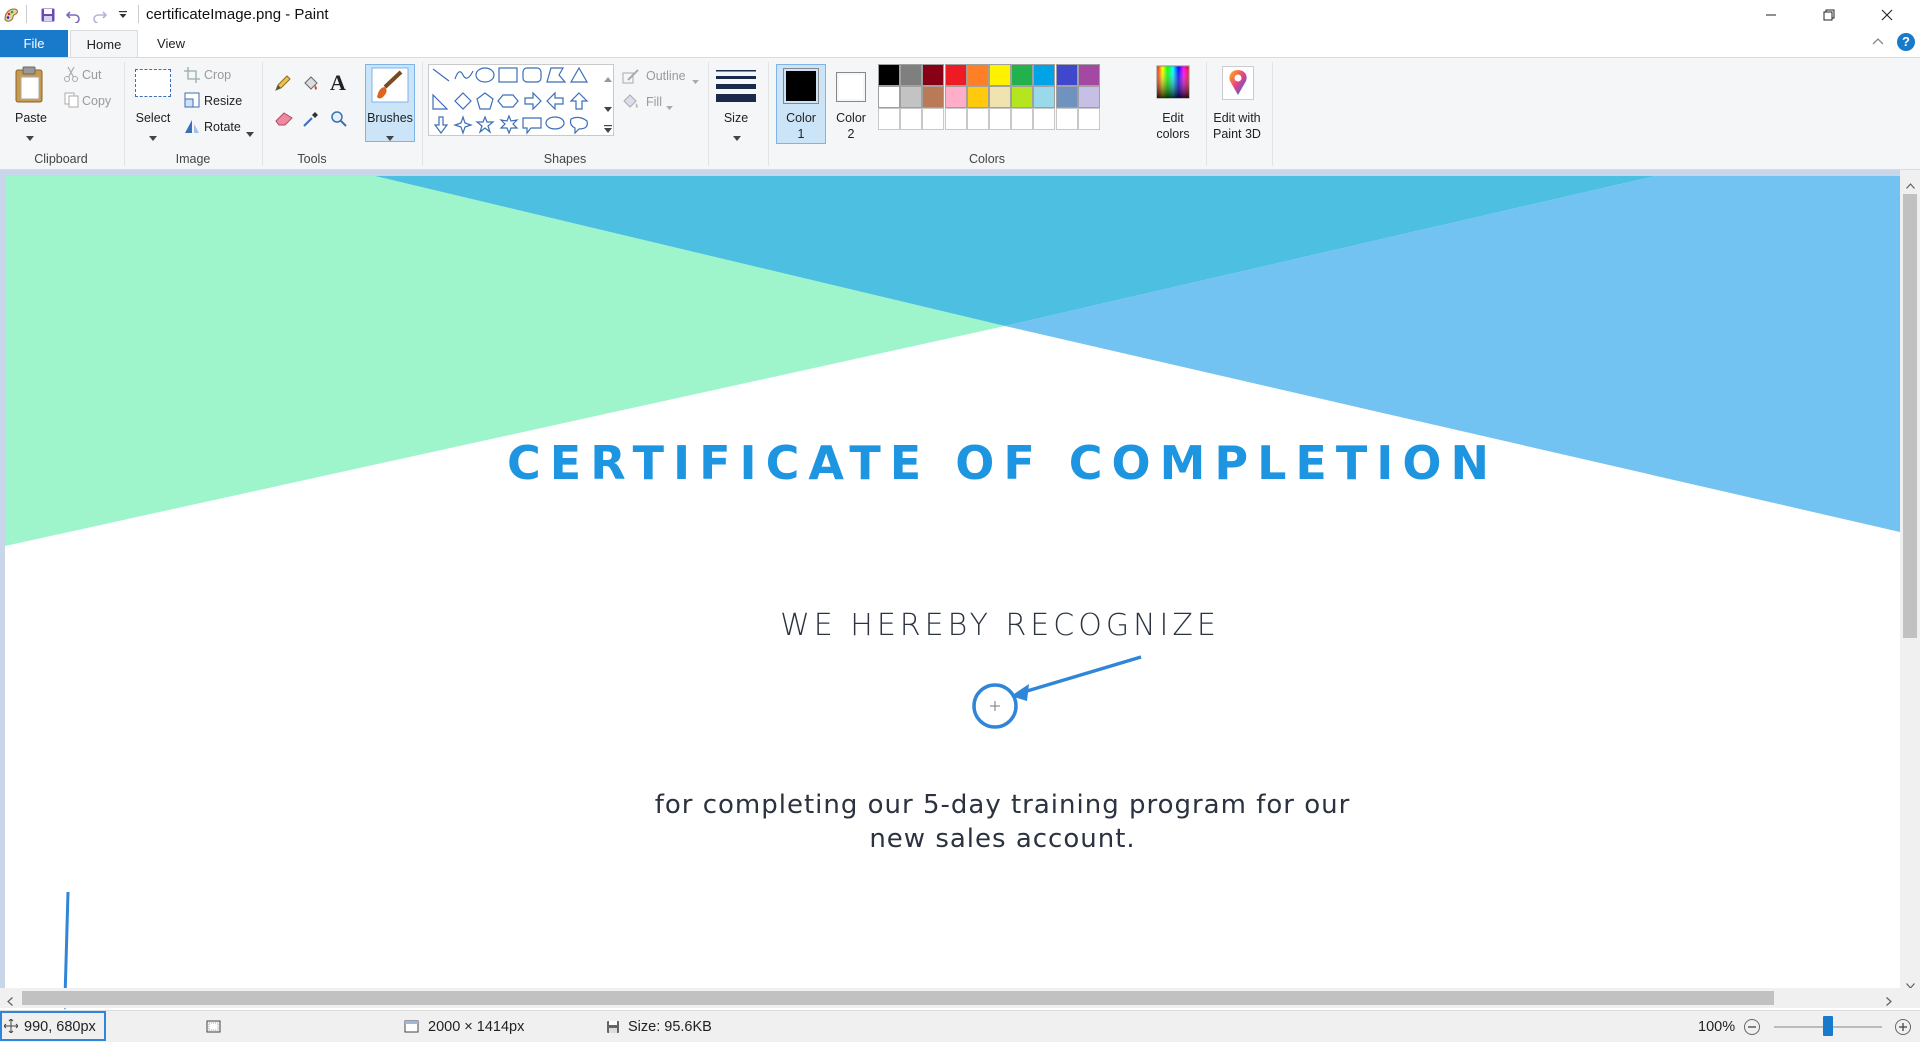 The height and width of the screenshot is (1042, 1920). Describe the element at coordinates (72, 101) in the screenshot. I see `copy-icon` at that location.